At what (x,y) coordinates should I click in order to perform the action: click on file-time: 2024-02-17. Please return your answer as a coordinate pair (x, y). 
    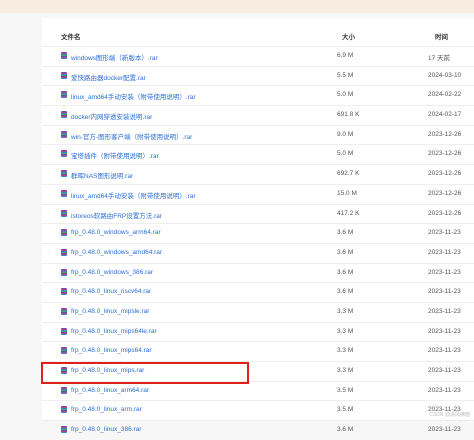
    Looking at the image, I should click on (444, 114).